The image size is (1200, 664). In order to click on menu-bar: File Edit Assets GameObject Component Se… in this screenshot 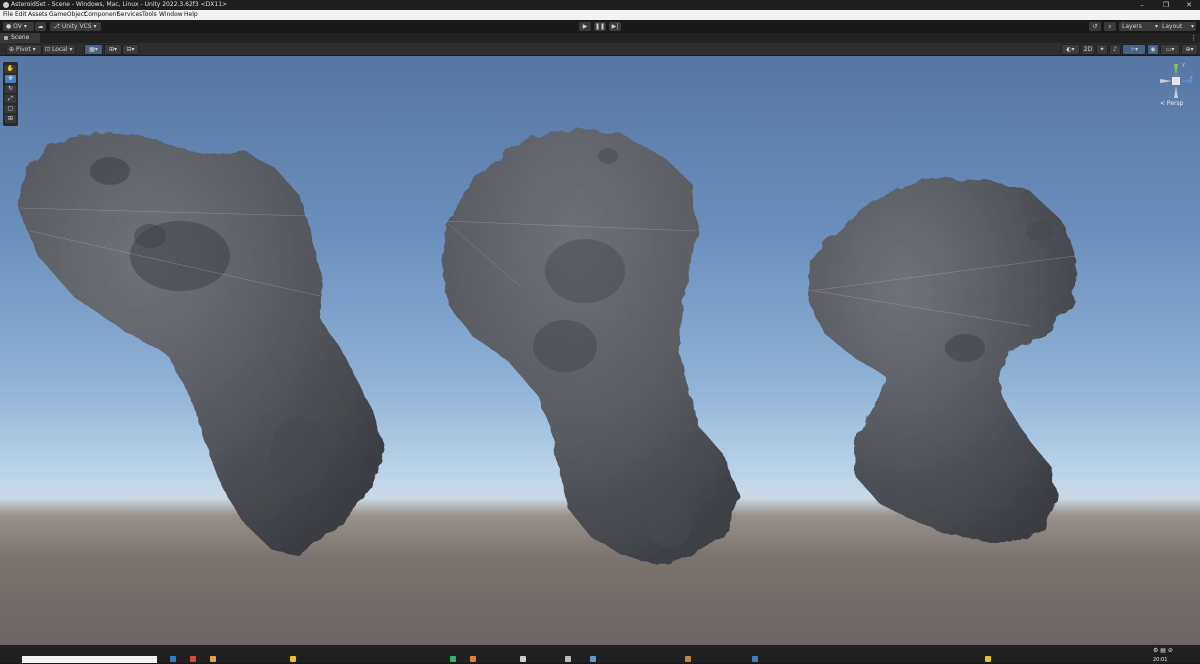, I will do `click(600, 15)`.